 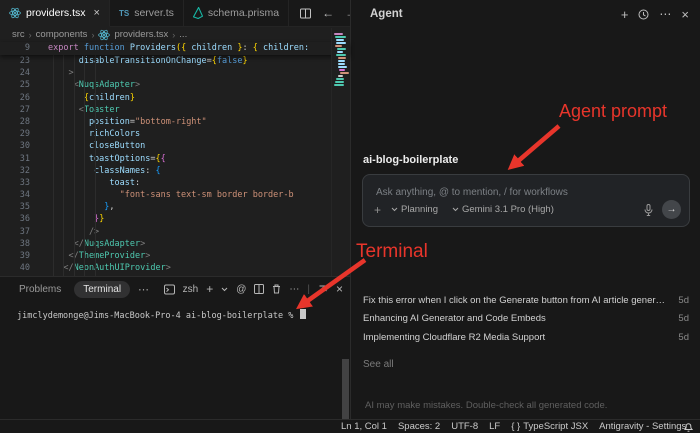 What do you see at coordinates (283, 48) in the screenshot?
I see `code-token: children:` at bounding box center [283, 48].